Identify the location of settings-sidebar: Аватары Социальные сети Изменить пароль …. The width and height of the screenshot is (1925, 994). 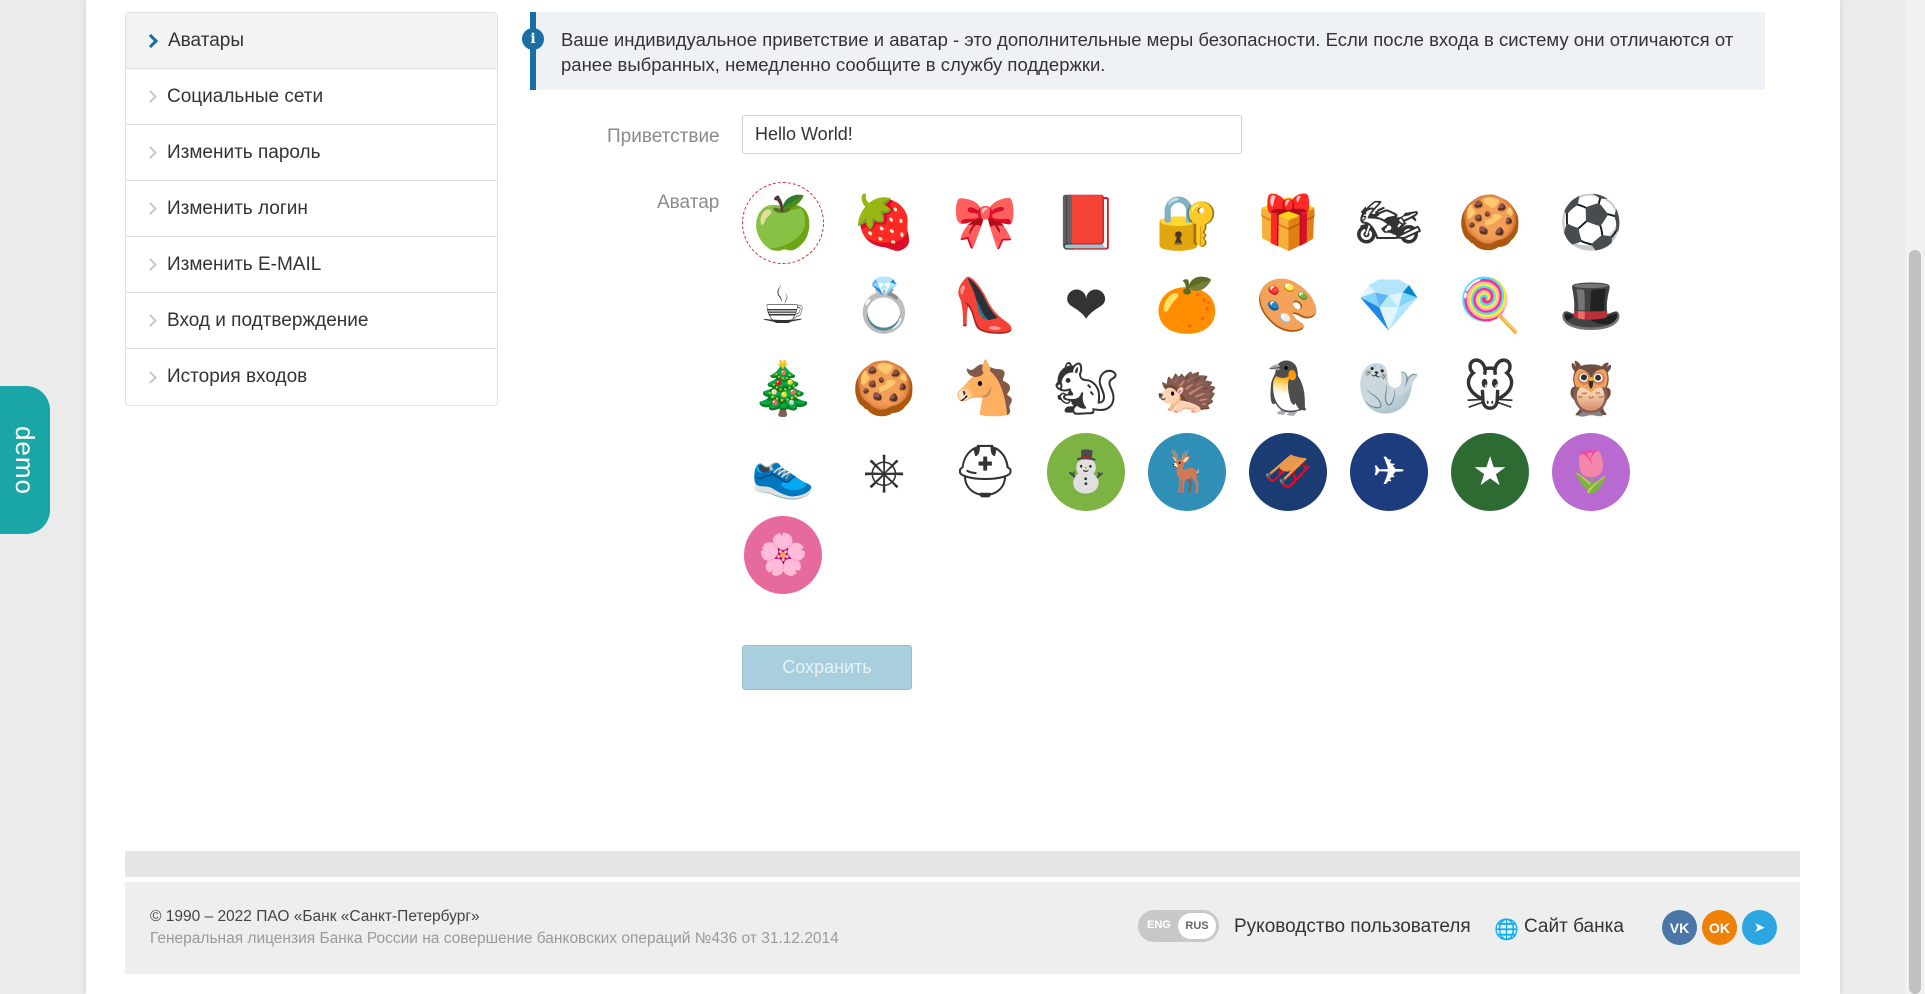
(311, 209).